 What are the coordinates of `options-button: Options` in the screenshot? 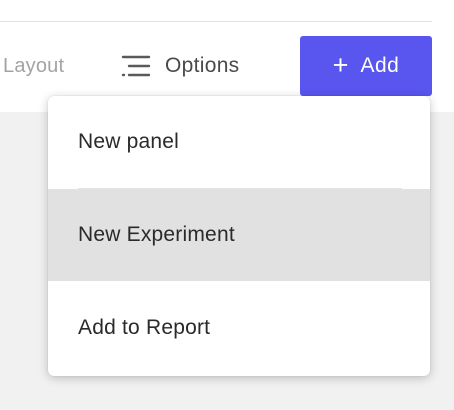 It's located at (180, 66).